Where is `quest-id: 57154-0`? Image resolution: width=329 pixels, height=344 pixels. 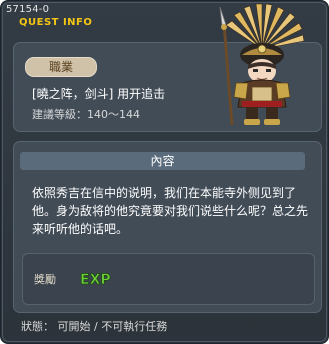 quest-id: 57154-0 is located at coordinates (28, 9).